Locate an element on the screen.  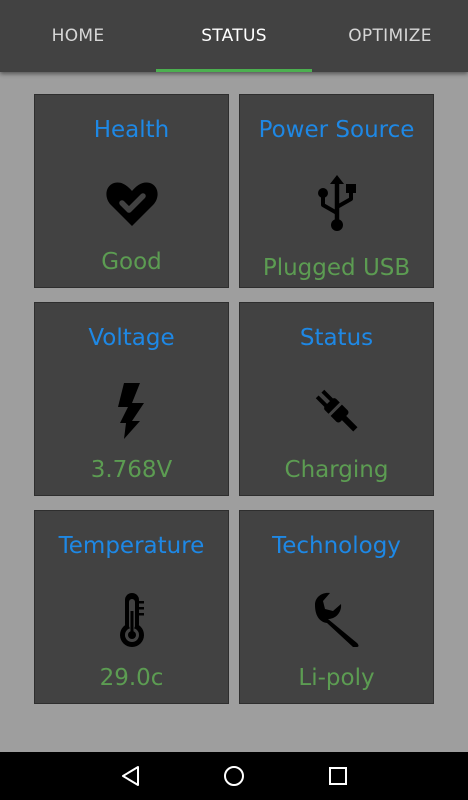
voltage-card: Voltage 3.768V is located at coordinates (131, 399).